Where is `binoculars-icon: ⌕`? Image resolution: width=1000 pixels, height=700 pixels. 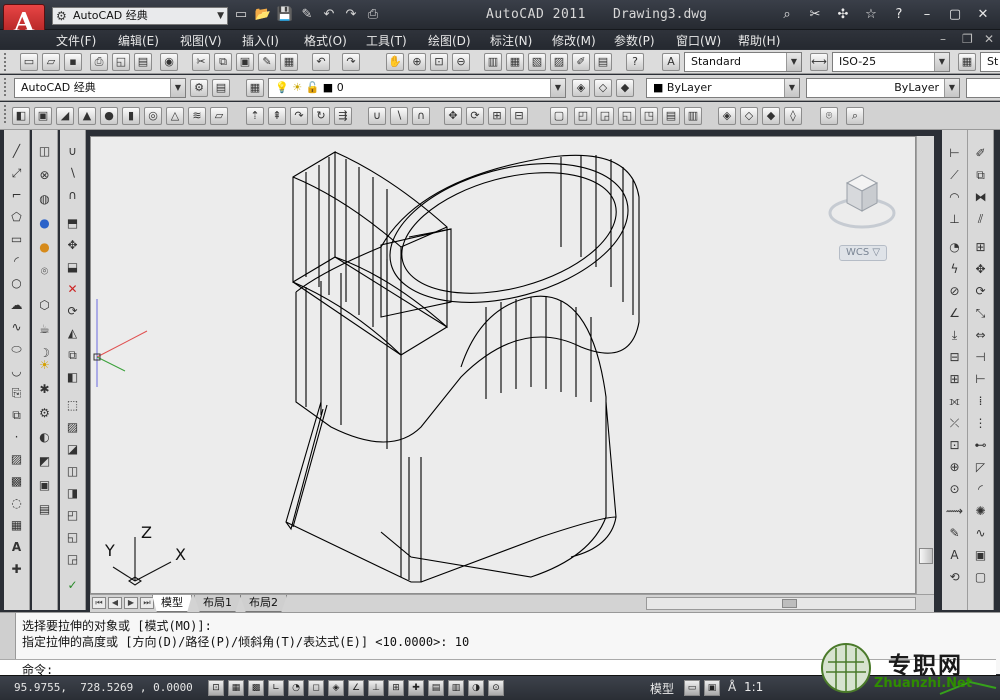
binoculars-icon: ⌕ is located at coordinates (787, 15).